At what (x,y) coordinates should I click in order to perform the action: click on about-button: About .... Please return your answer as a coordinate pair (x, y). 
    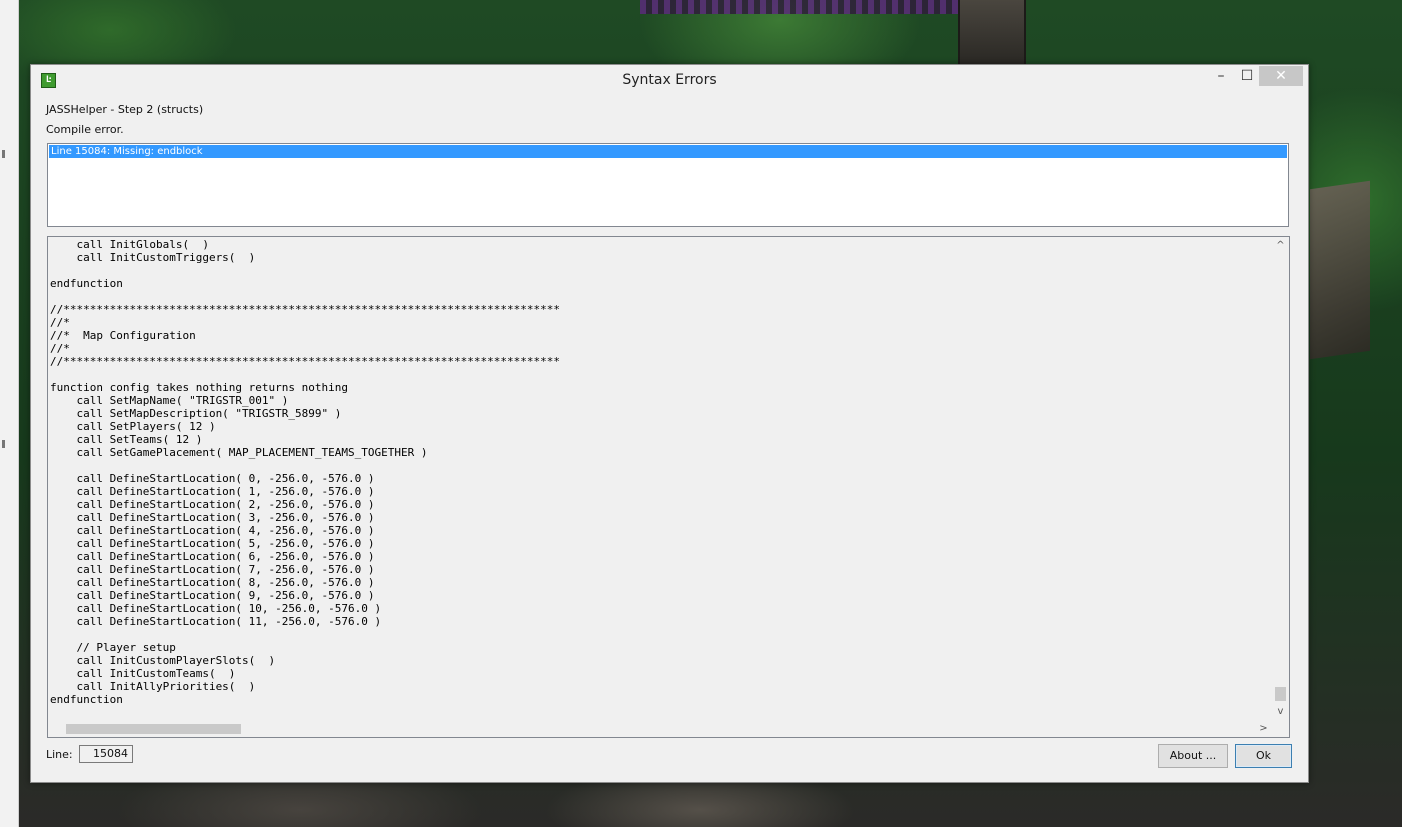
    Looking at the image, I should click on (1193, 756).